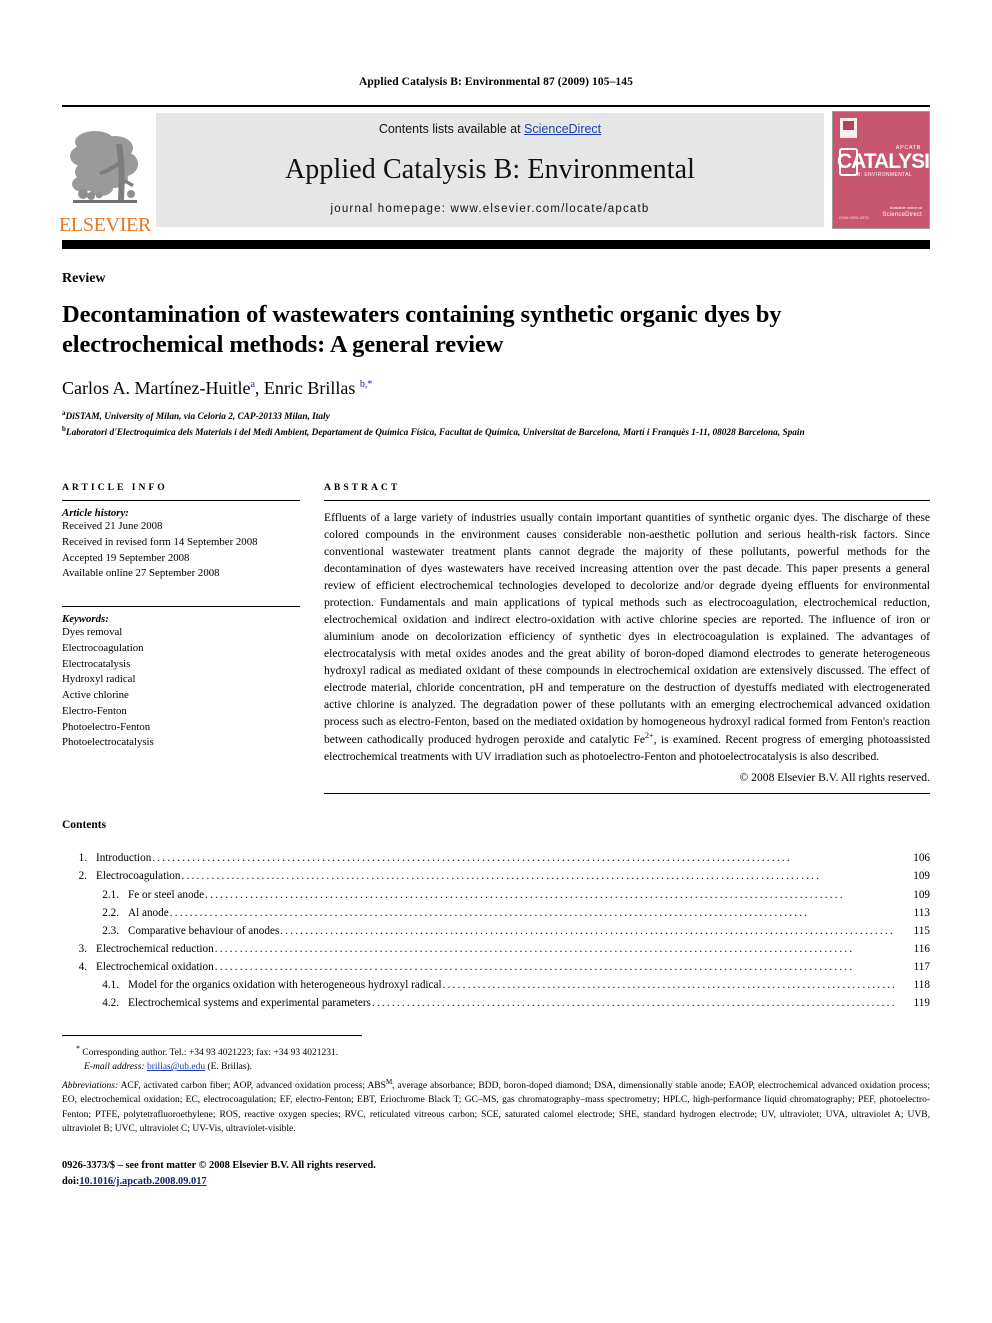  Describe the element at coordinates (82, 876) in the screenshot. I see `toc-number: 2.` at that location.